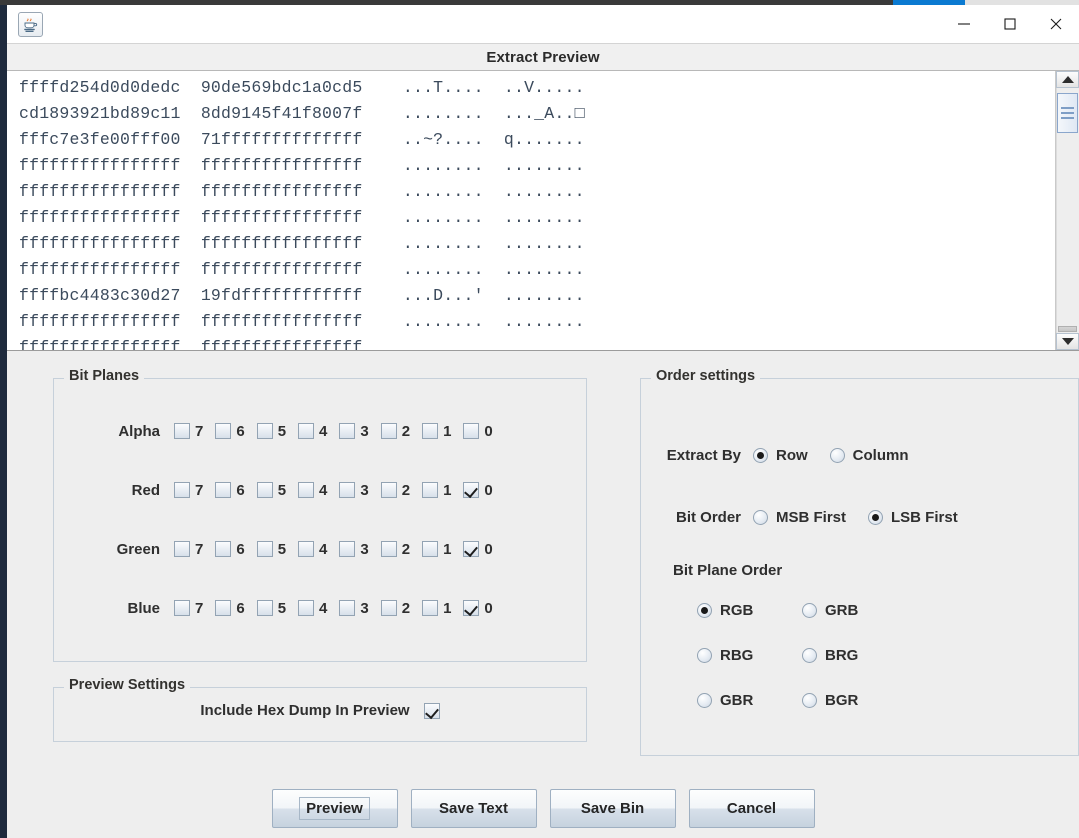  I want to click on close-button, so click(1056, 24).